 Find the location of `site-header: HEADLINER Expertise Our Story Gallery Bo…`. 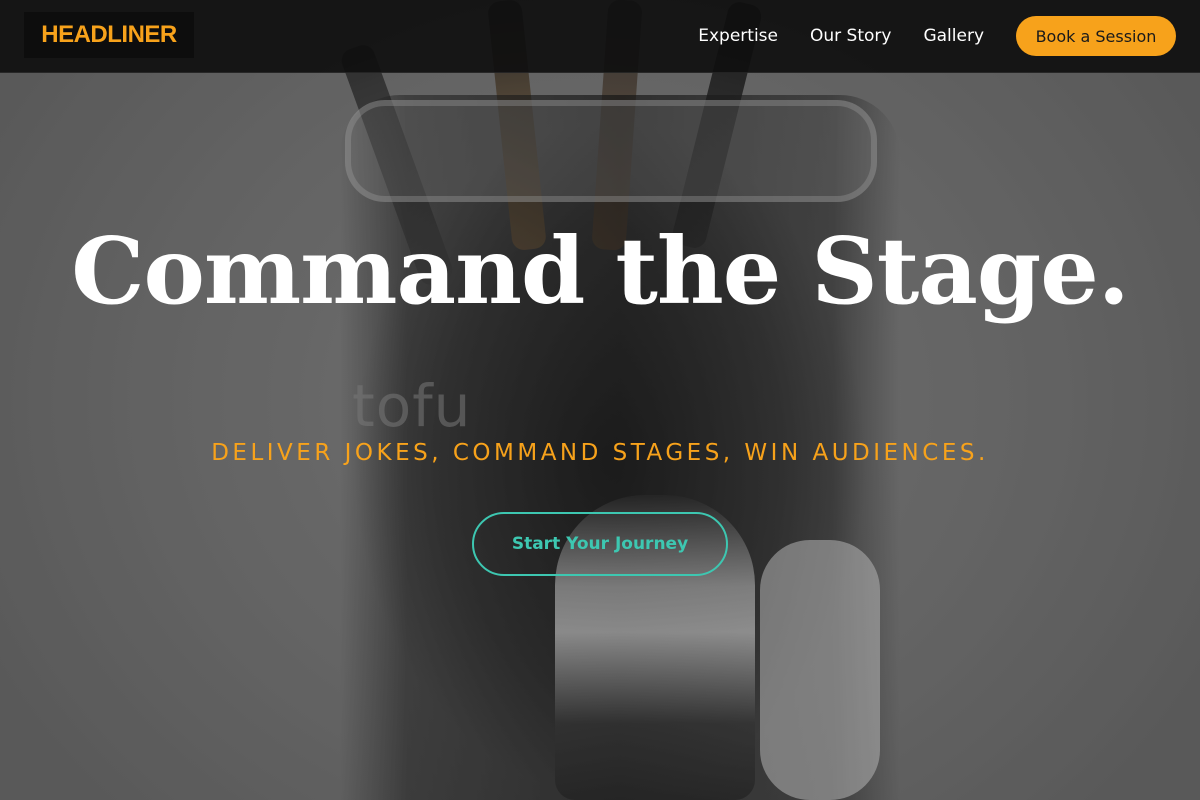

site-header: HEADLINER Expertise Our Story Gallery Bo… is located at coordinates (600, 36).